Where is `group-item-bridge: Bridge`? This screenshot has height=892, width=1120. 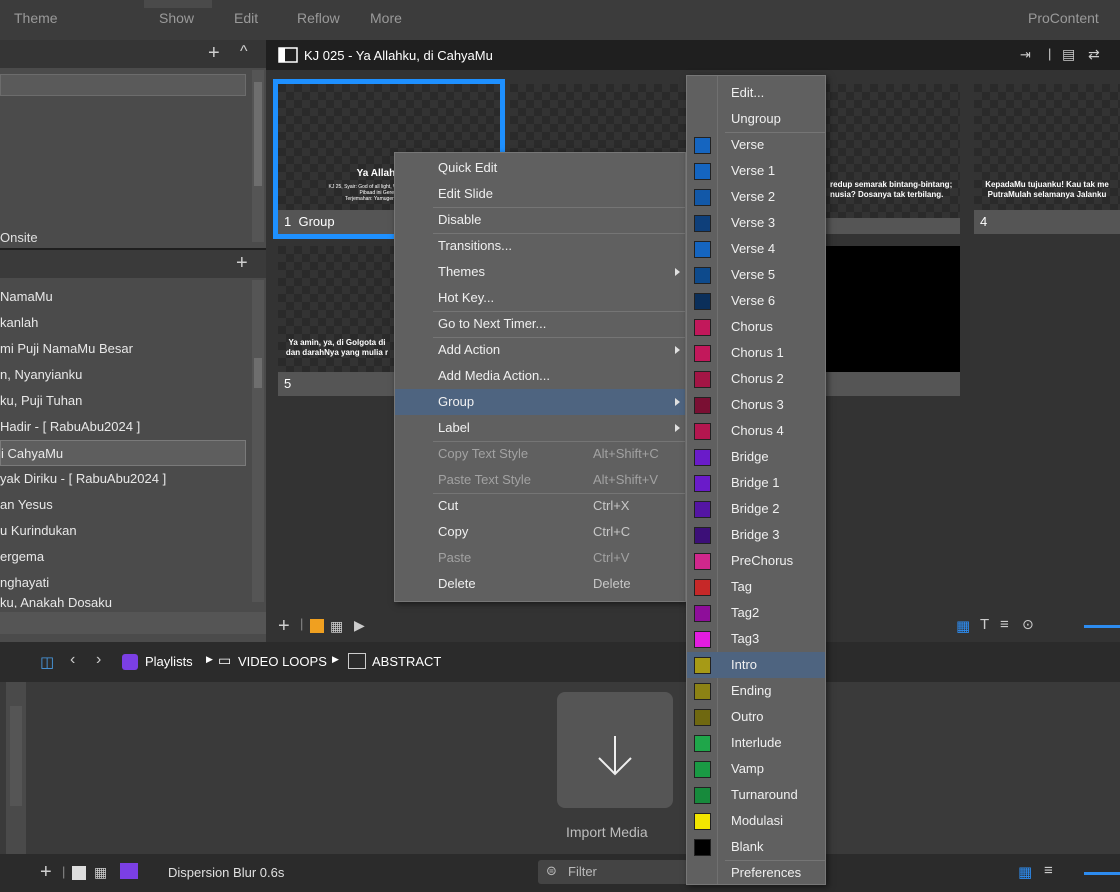 group-item-bridge: Bridge is located at coordinates (756, 457).